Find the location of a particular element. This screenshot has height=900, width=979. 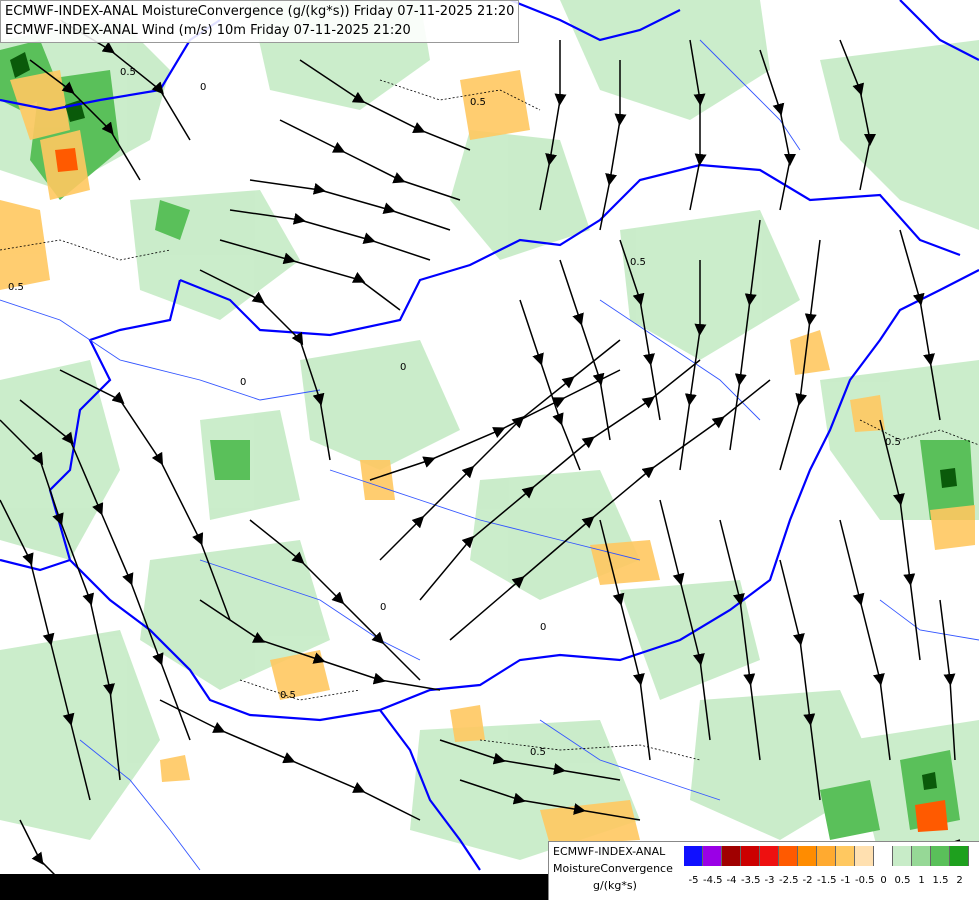

legend-tick-label: 2 is located at coordinates (959, 880).